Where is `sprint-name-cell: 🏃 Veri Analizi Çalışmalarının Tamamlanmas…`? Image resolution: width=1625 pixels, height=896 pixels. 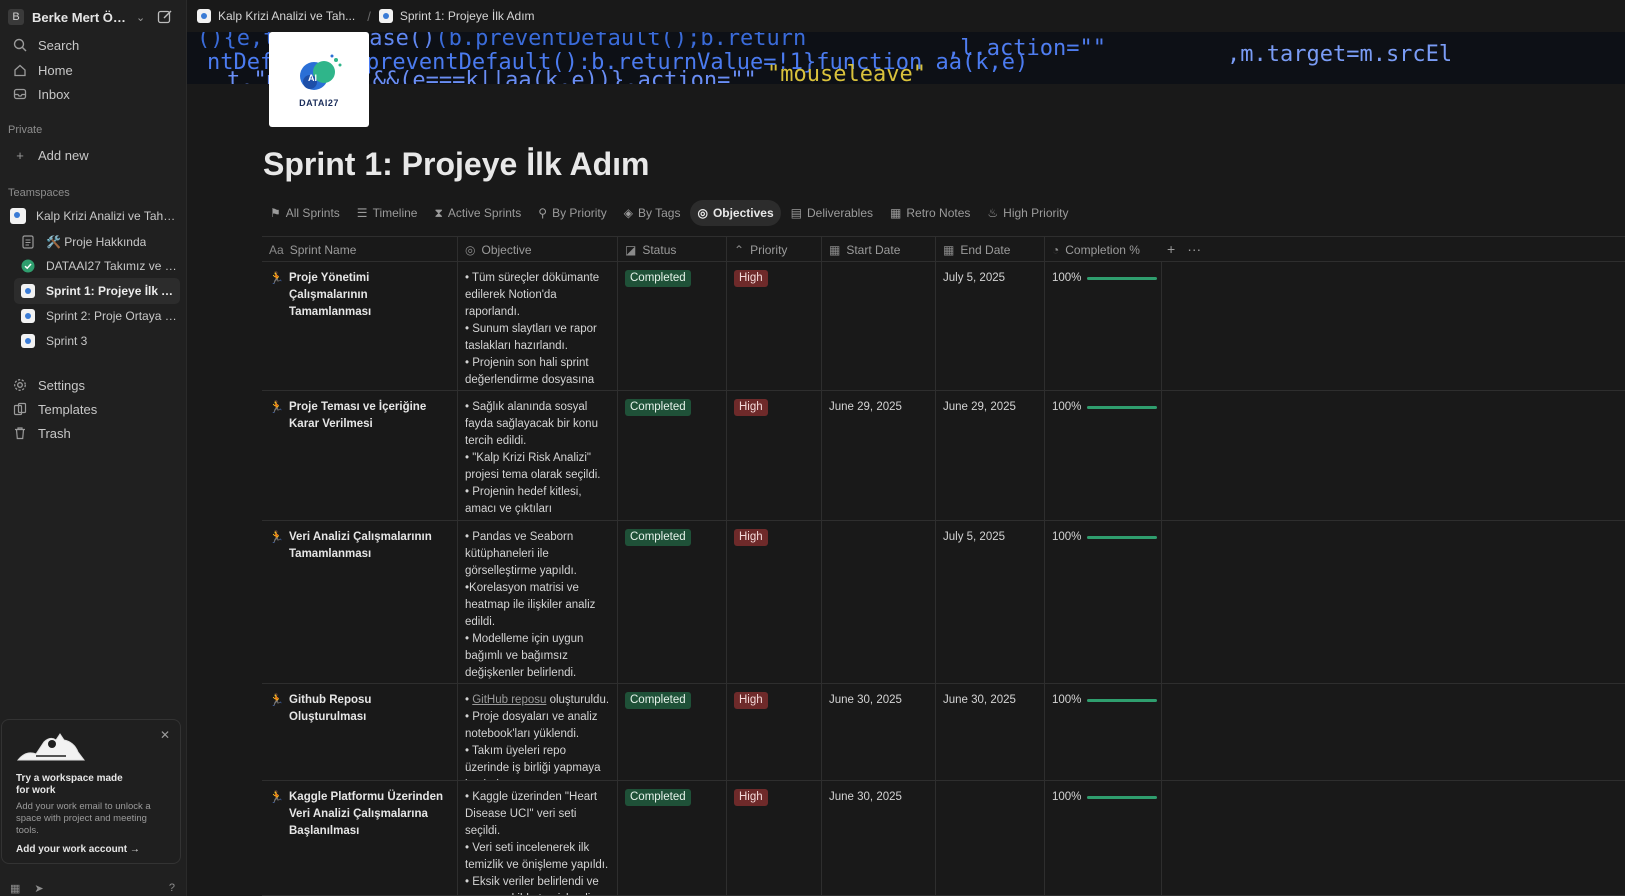 sprint-name-cell: 🏃 Veri Analizi Çalışmalarının Tamamlanmas… is located at coordinates (360, 602).